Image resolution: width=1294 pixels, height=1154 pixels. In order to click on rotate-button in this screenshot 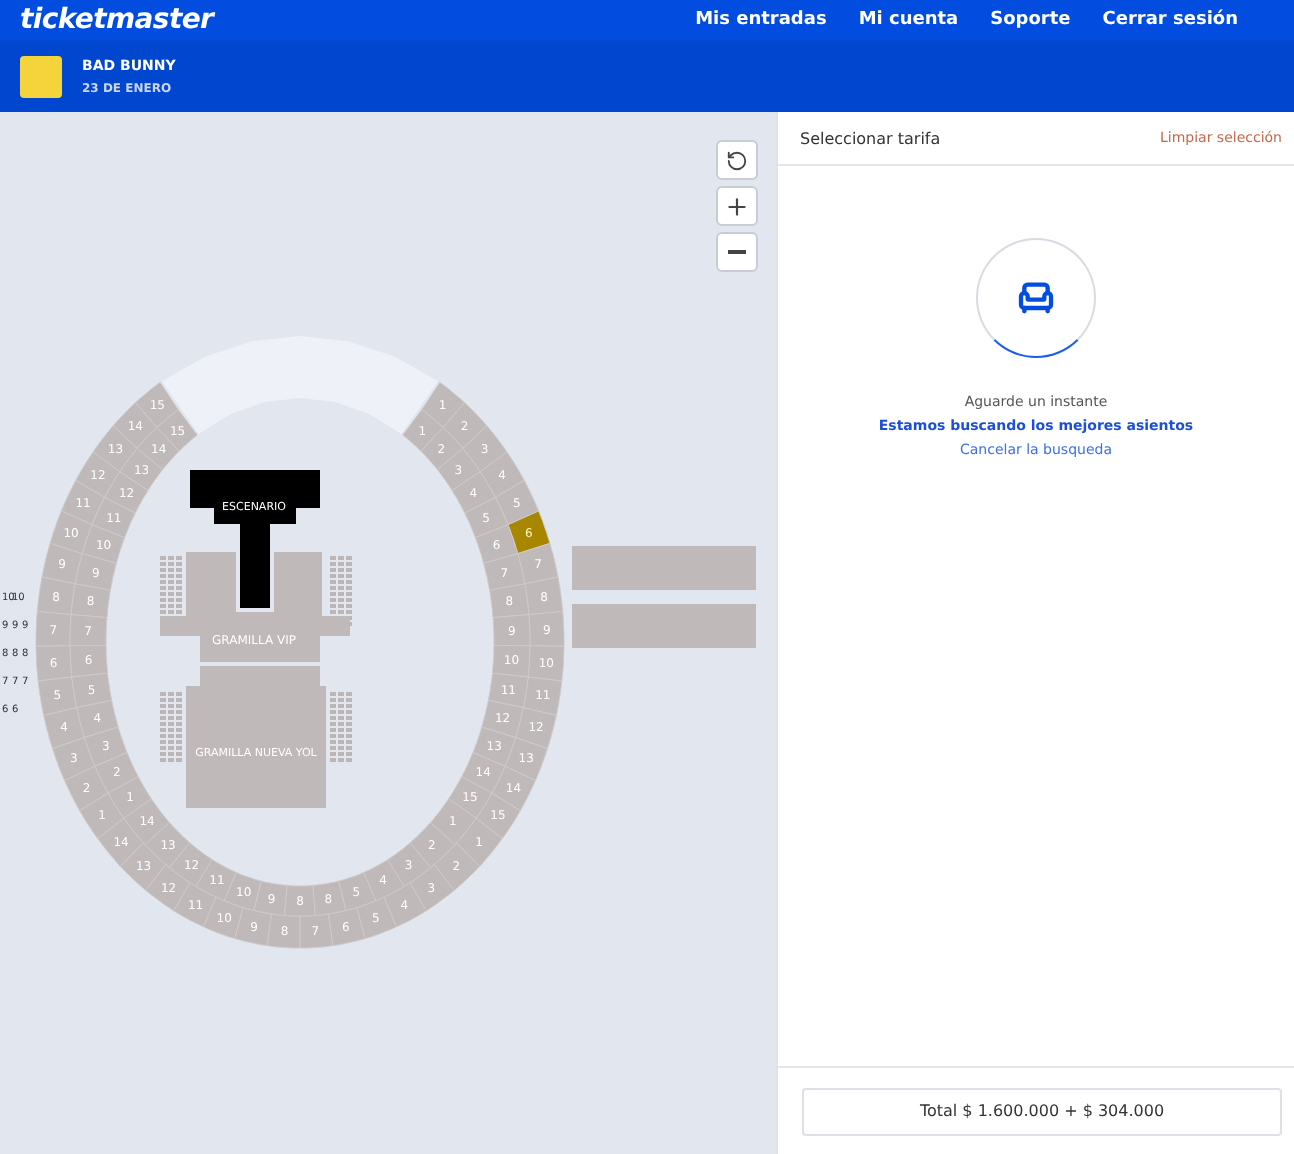, I will do `click(737, 160)`.